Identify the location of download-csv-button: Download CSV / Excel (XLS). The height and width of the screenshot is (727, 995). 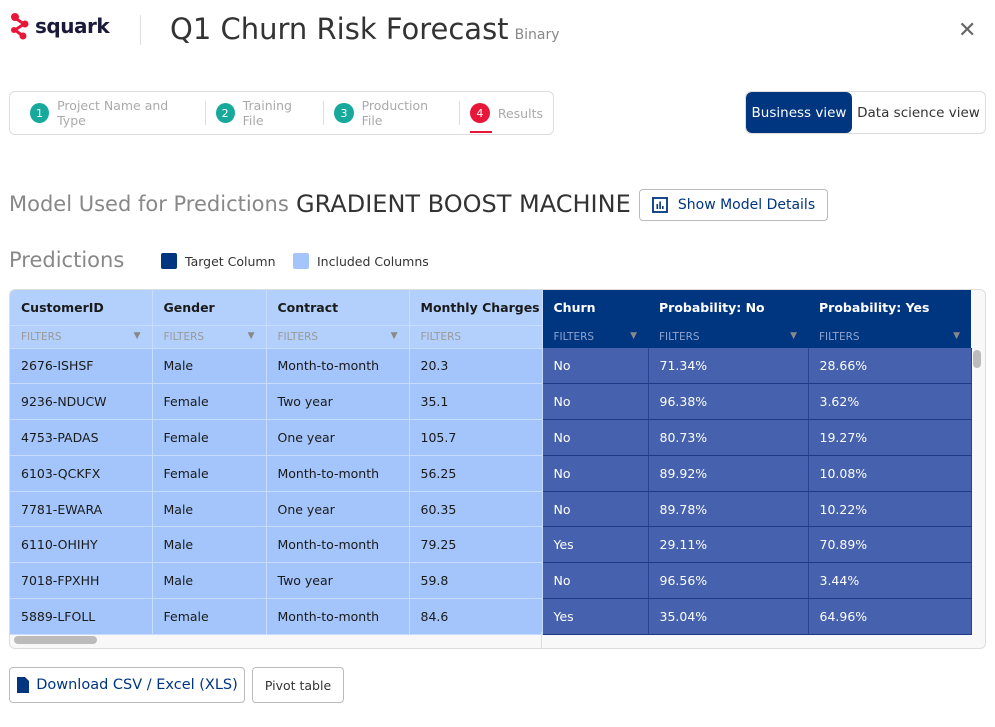
(127, 685).